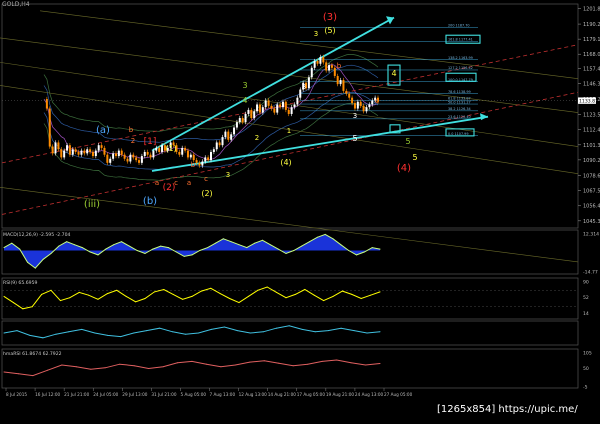  I want to click on stoch-line, so click(192, 368).